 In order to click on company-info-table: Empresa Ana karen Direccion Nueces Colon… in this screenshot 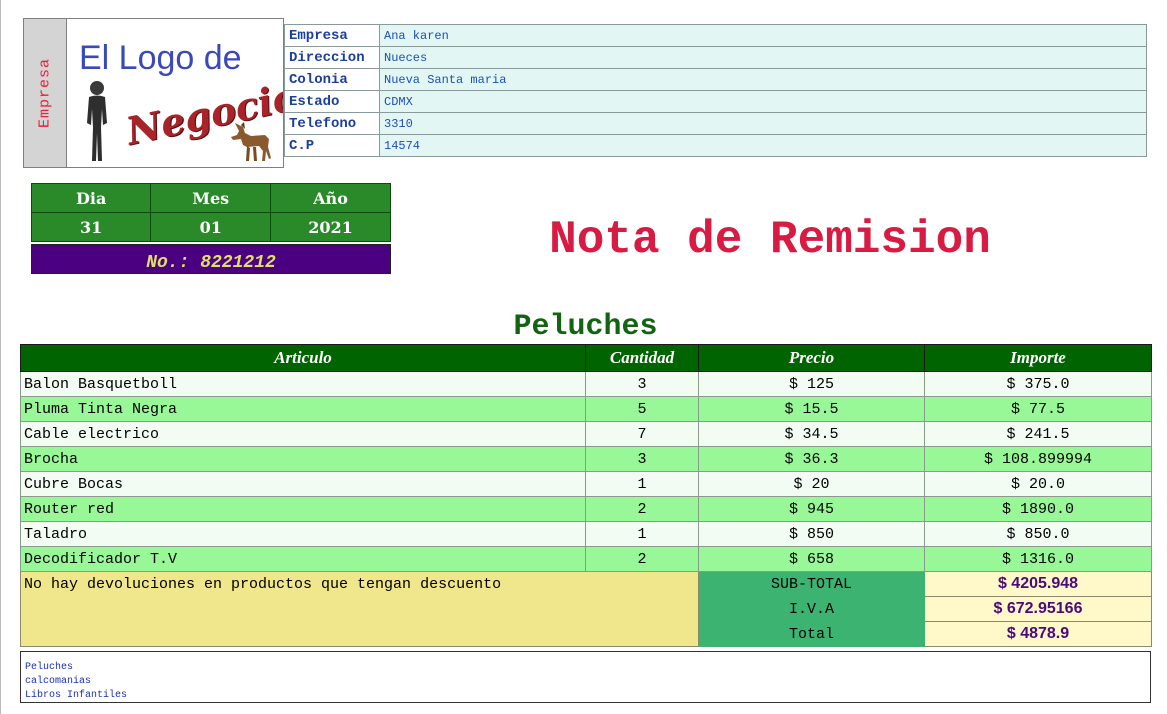, I will do `click(715, 90)`.